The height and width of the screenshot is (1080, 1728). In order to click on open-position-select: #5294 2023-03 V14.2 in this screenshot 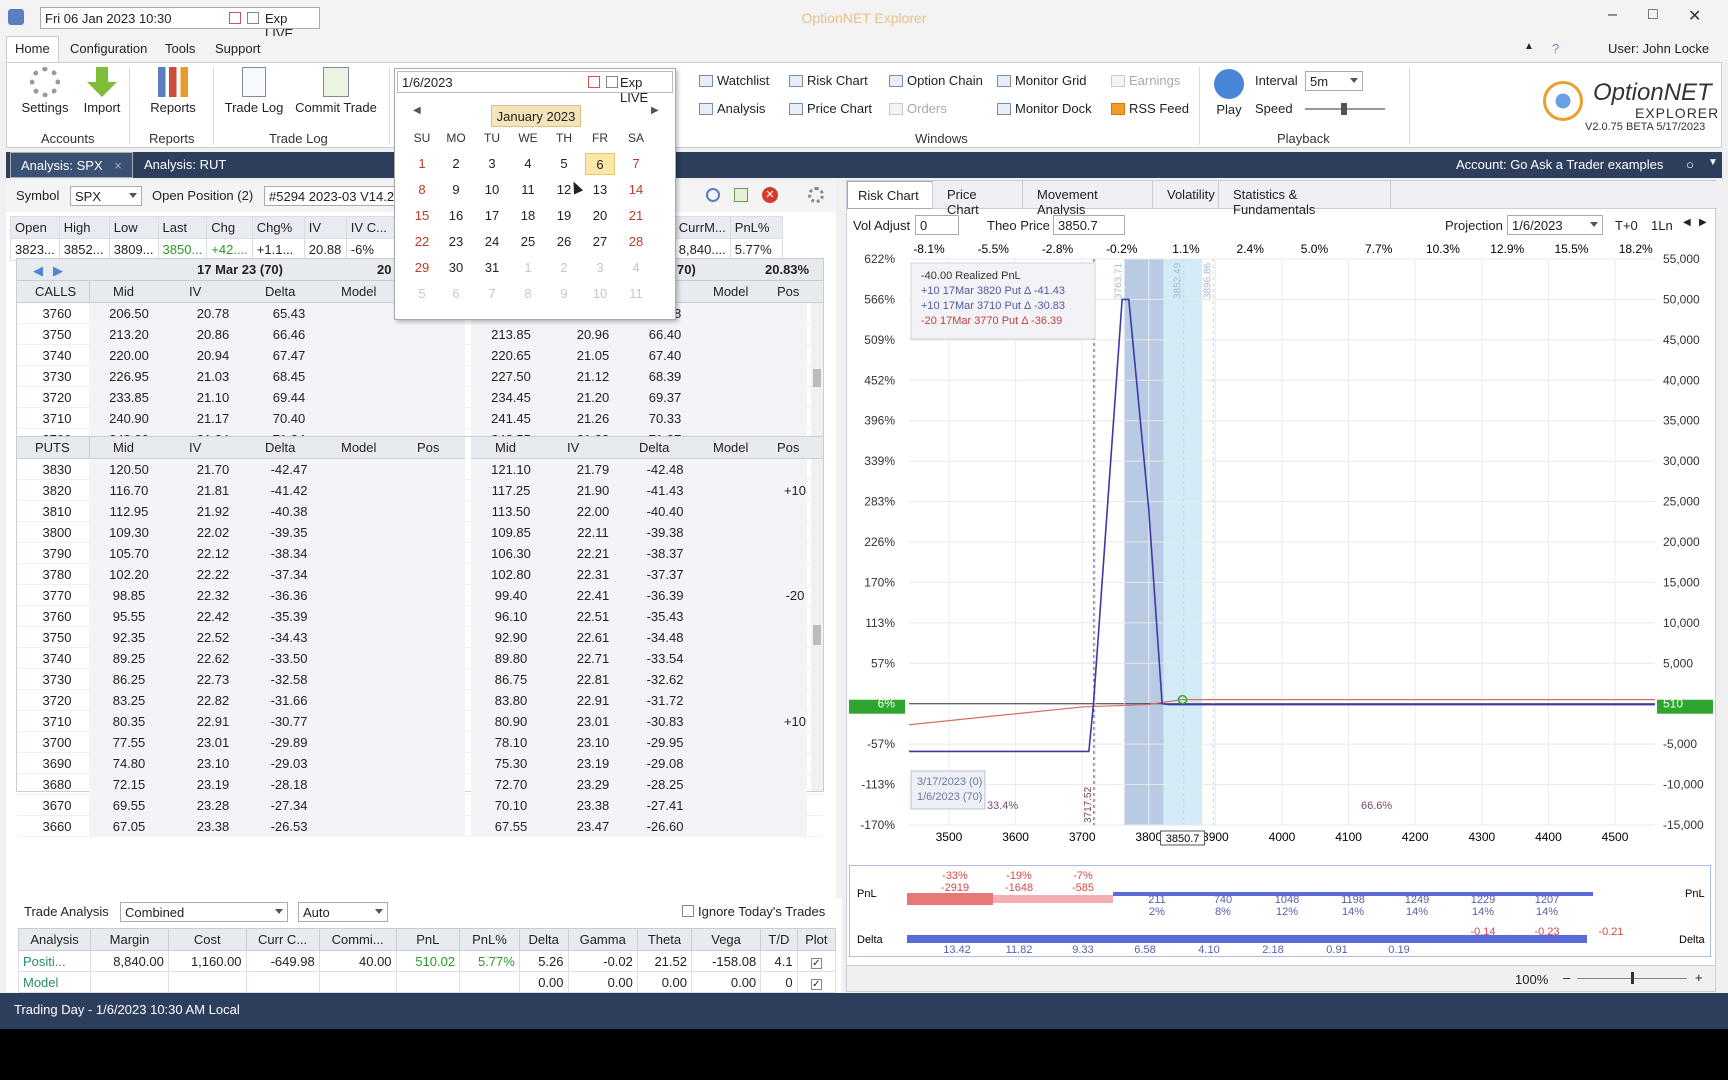, I will do `click(331, 196)`.